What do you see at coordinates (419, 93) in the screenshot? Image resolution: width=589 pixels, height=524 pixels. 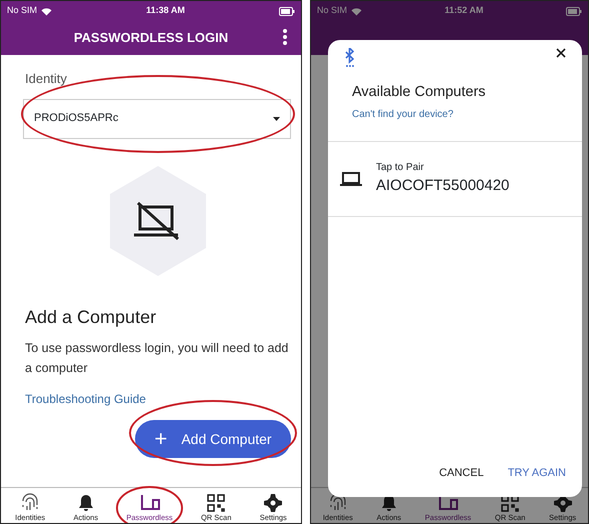 I see `dialog-title: Available Computers` at bounding box center [419, 93].